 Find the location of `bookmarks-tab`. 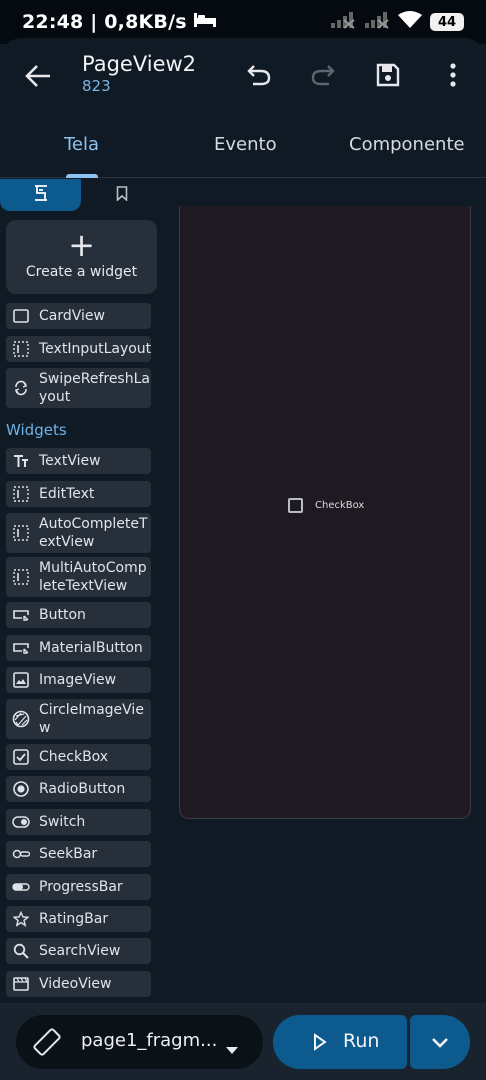

bookmarks-tab is located at coordinates (121, 195).